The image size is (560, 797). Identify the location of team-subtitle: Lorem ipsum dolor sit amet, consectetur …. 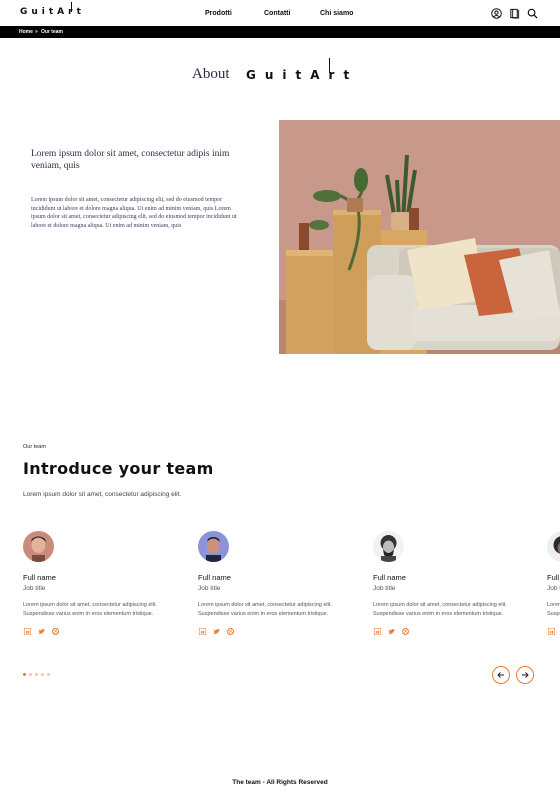
(102, 494).